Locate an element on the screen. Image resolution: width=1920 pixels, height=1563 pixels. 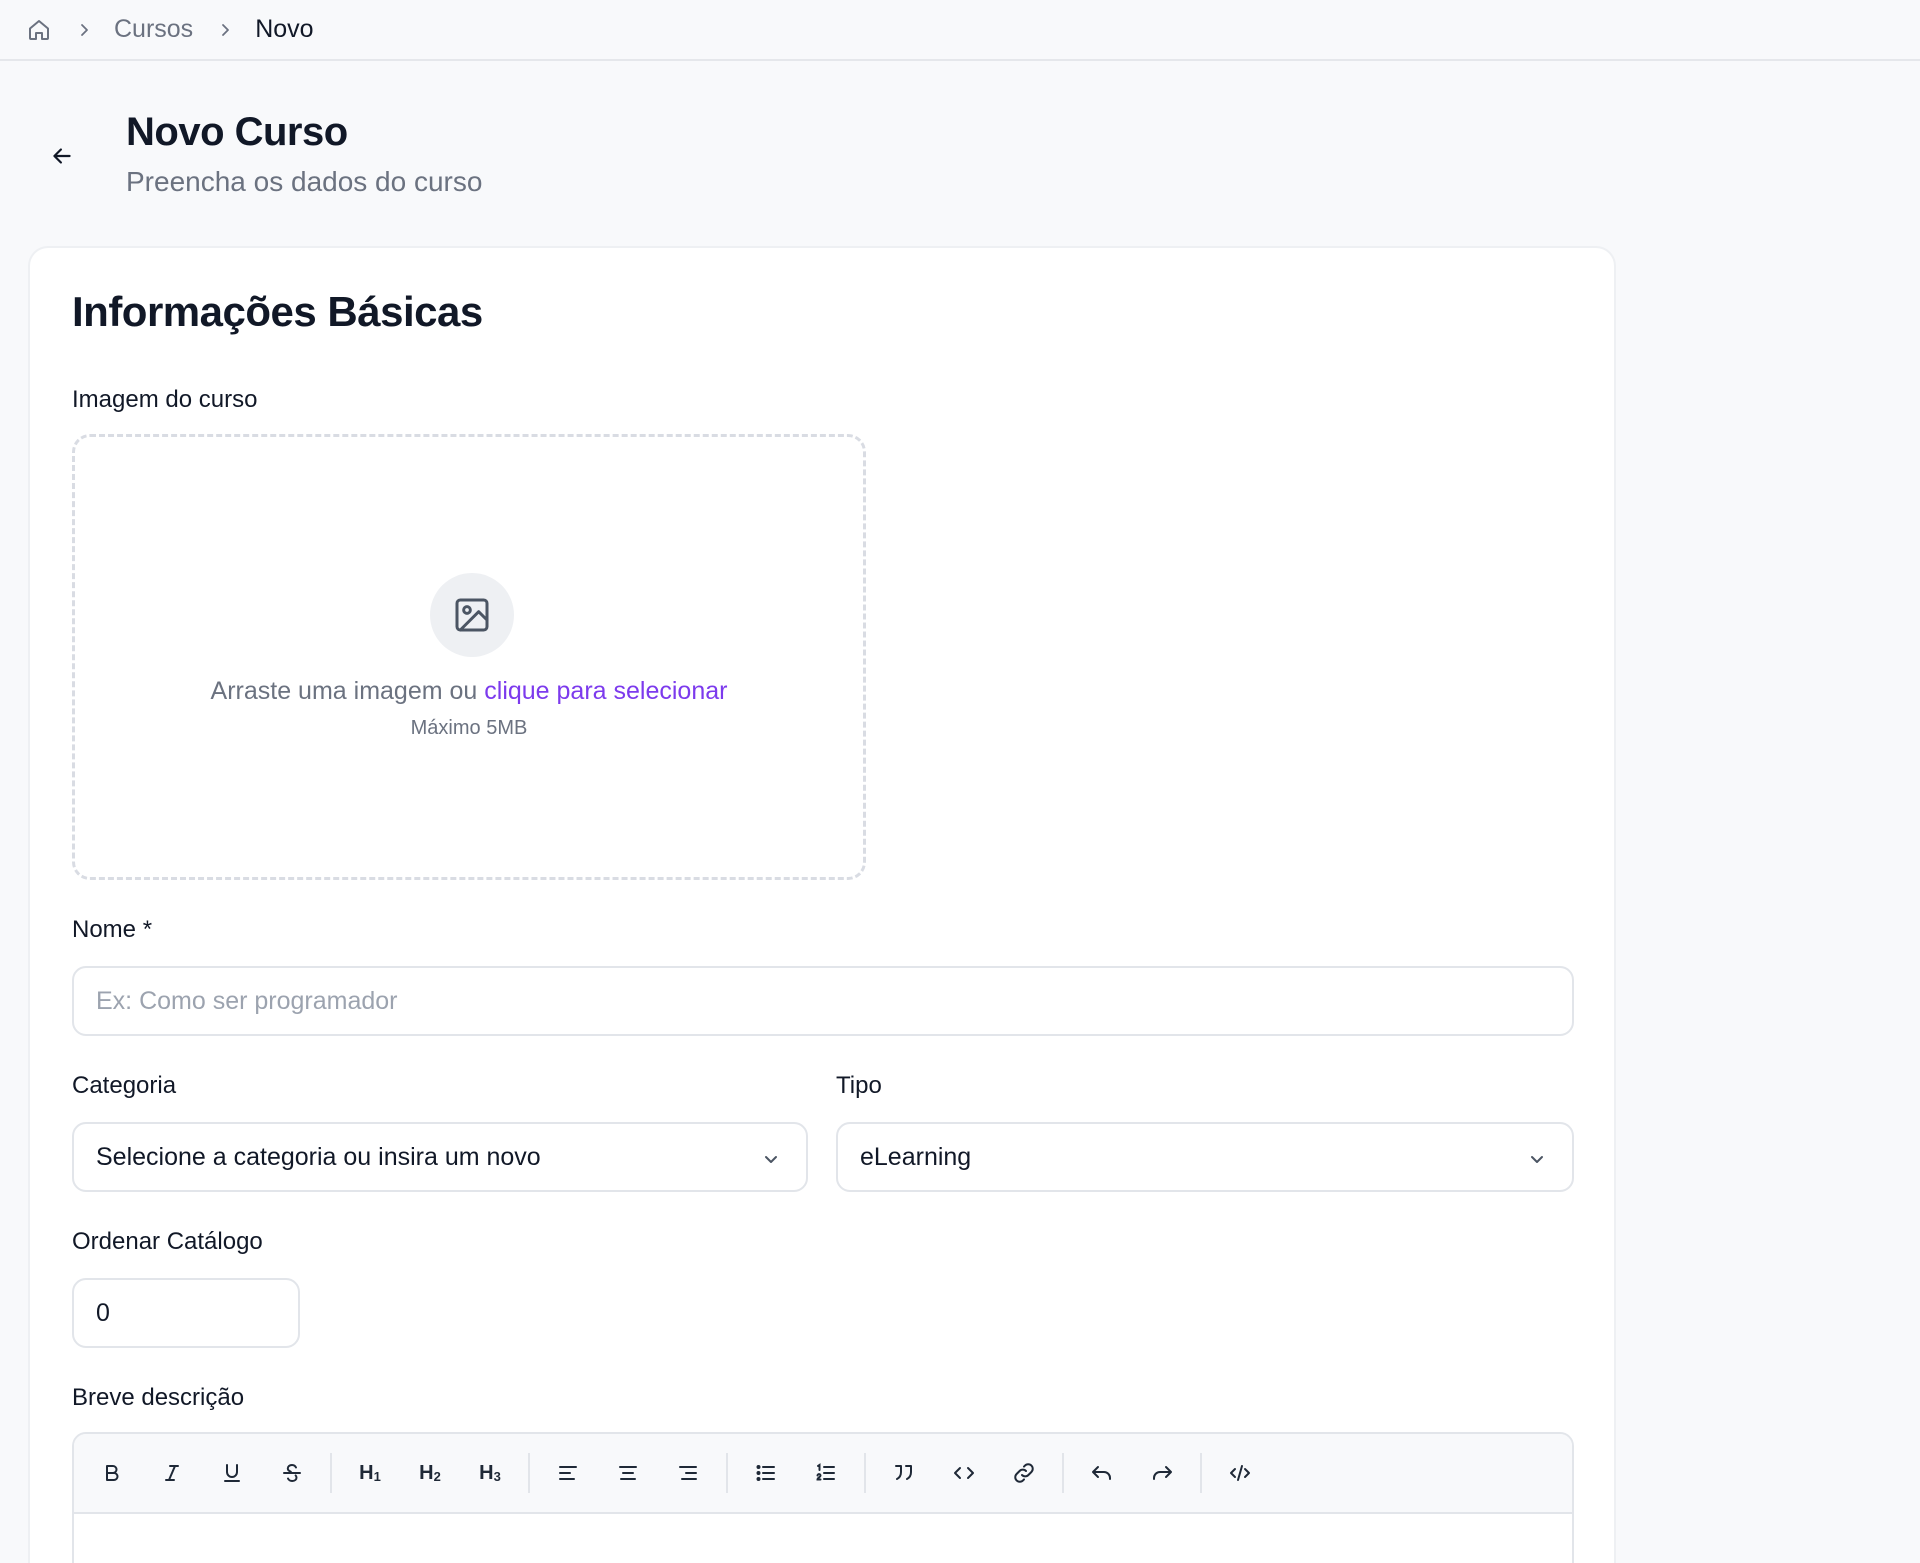
blockquote-button is located at coordinates (904, 1473).